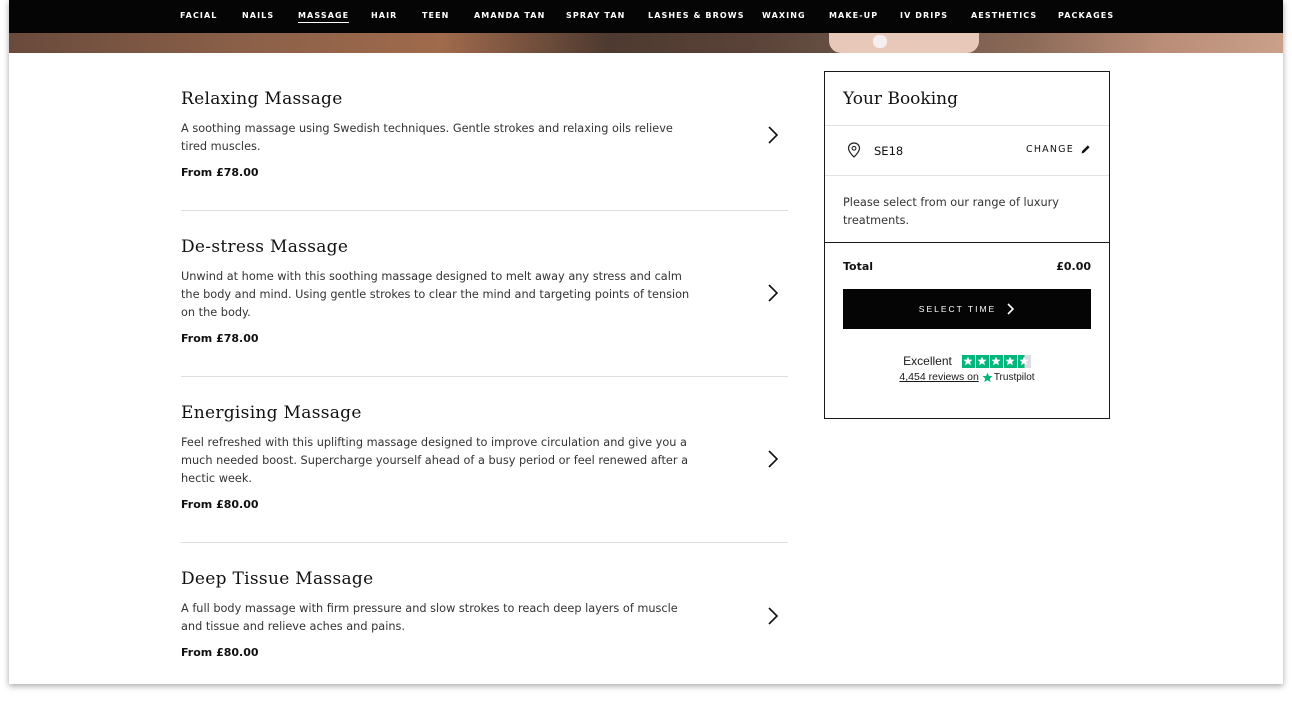 The image size is (1292, 702). Describe the element at coordinates (198, 15) in the screenshot. I see `nav-item-facial: FACIAL` at that location.